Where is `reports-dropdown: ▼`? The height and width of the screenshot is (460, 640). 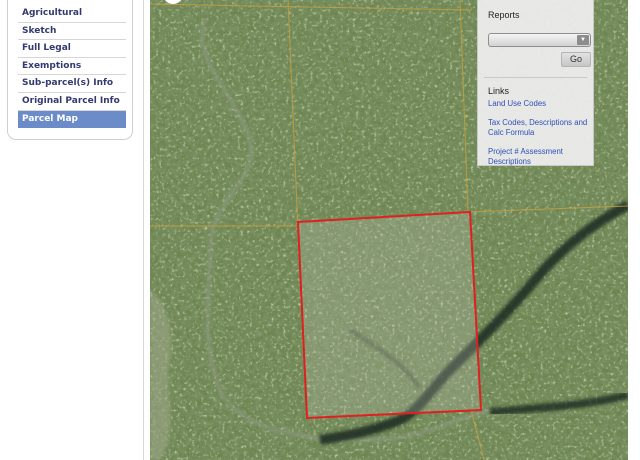 reports-dropdown: ▼ is located at coordinates (539, 40).